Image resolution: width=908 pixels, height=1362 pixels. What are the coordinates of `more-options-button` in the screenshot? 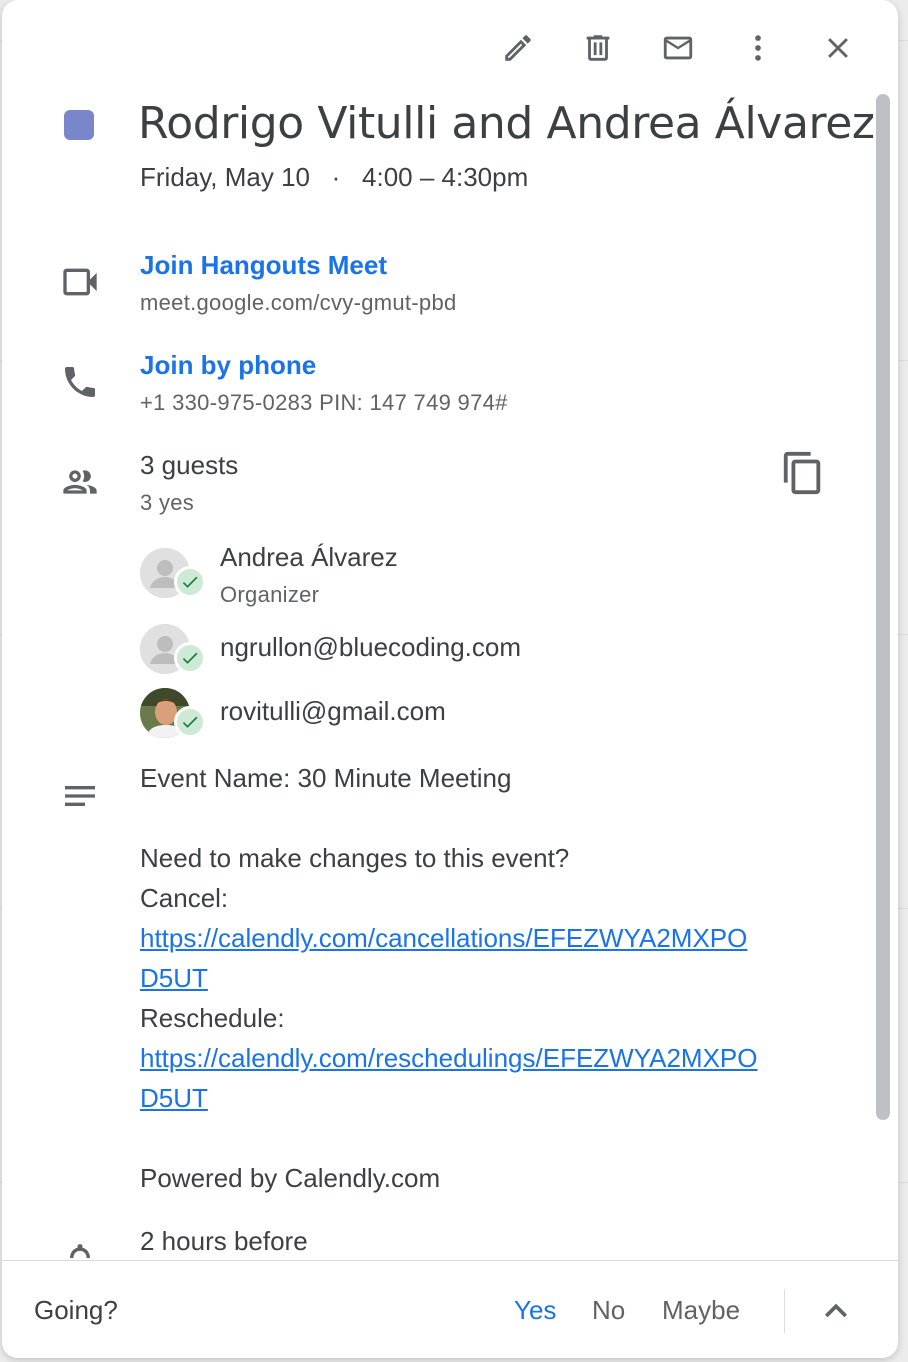 It's located at (758, 48).